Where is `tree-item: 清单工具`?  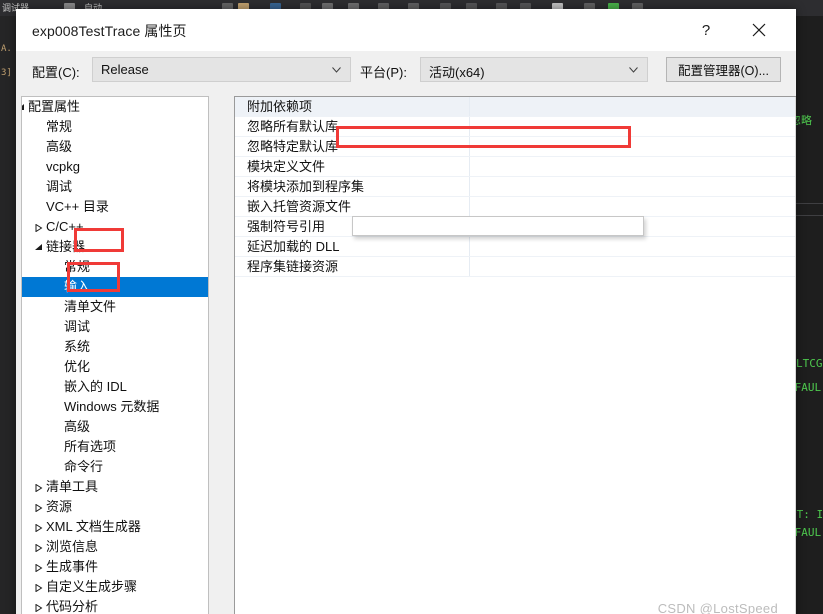 tree-item: 清单工具 is located at coordinates (115, 487).